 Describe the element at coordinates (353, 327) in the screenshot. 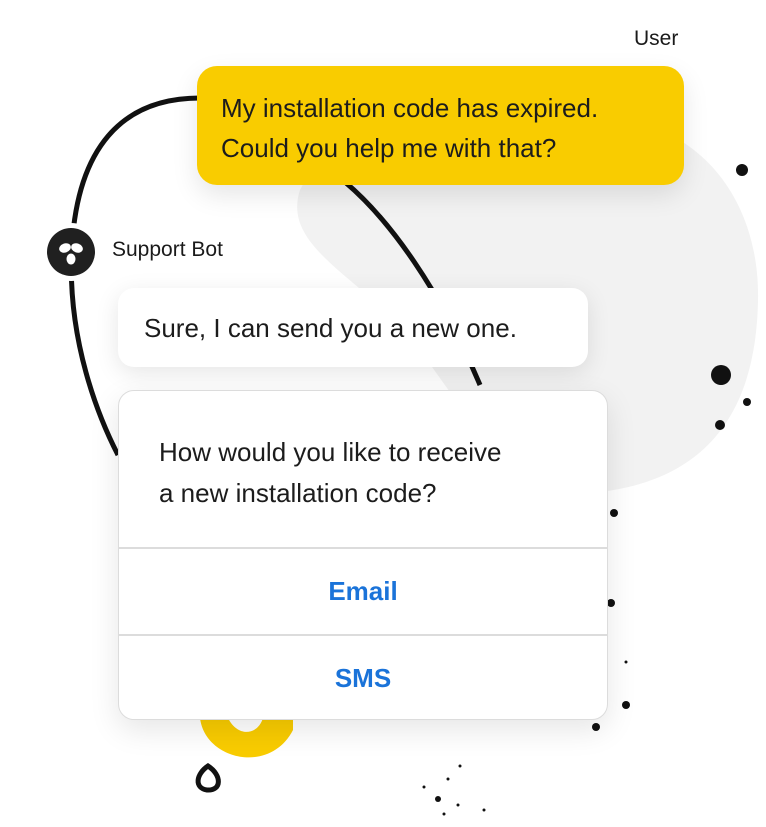

I see `bot-message-bubble: Sure, I can send you a new one.` at that location.